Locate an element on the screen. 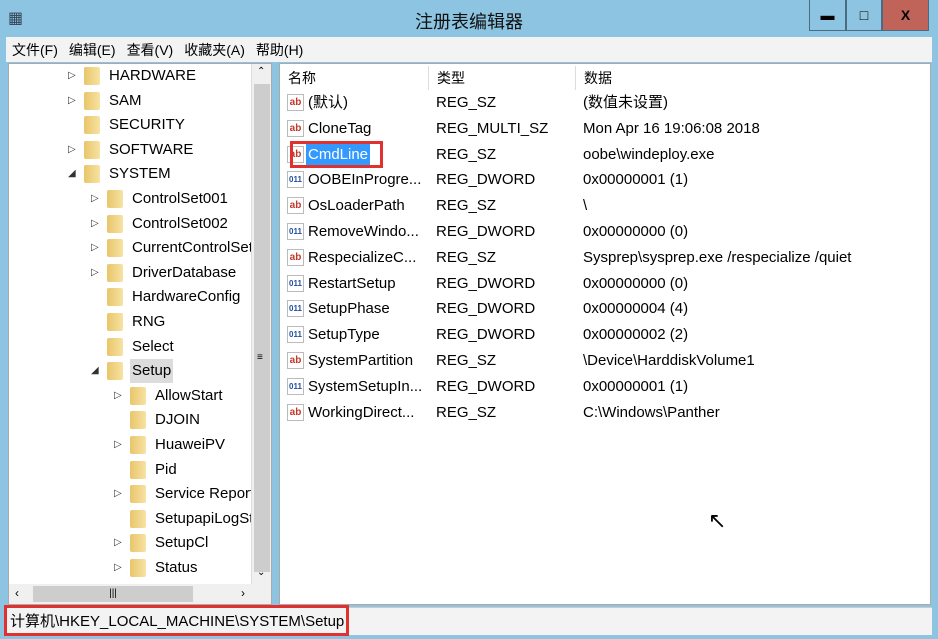  list-row: 011 RemoveWindo... REG_DWORD 0x00000000 (0) is located at coordinates (605, 232).